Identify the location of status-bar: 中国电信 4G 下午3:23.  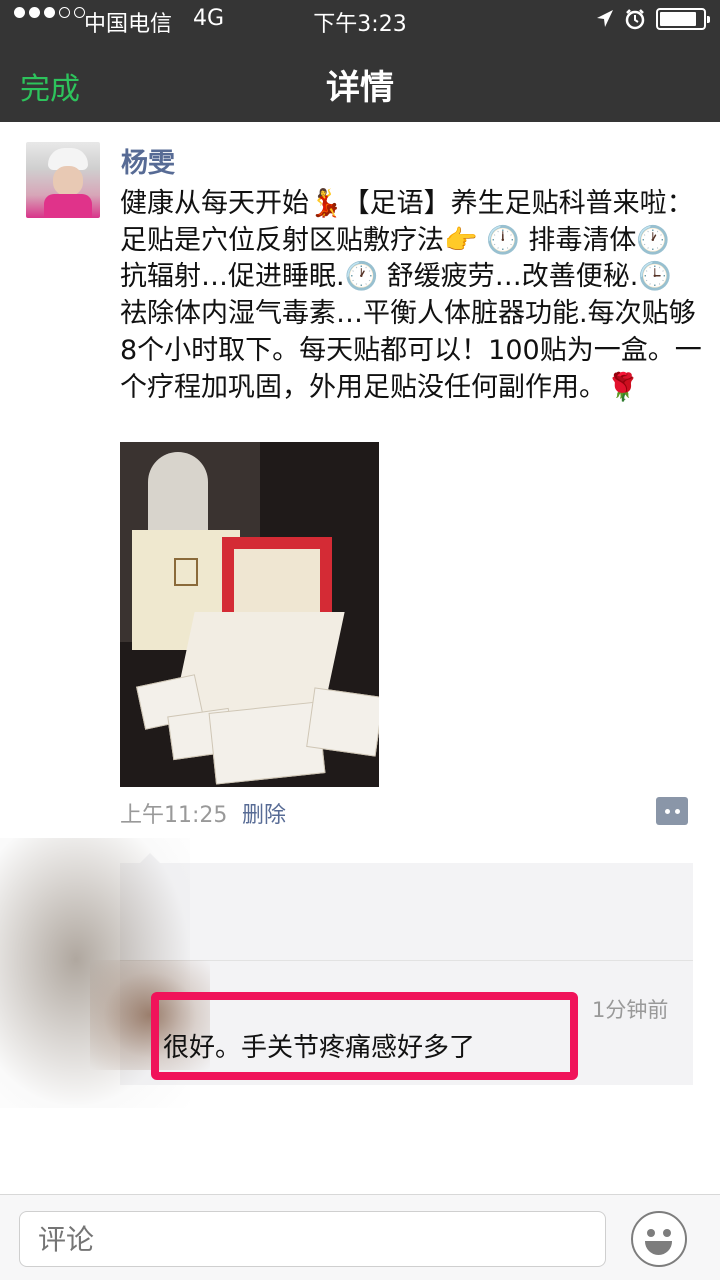
(360, 20).